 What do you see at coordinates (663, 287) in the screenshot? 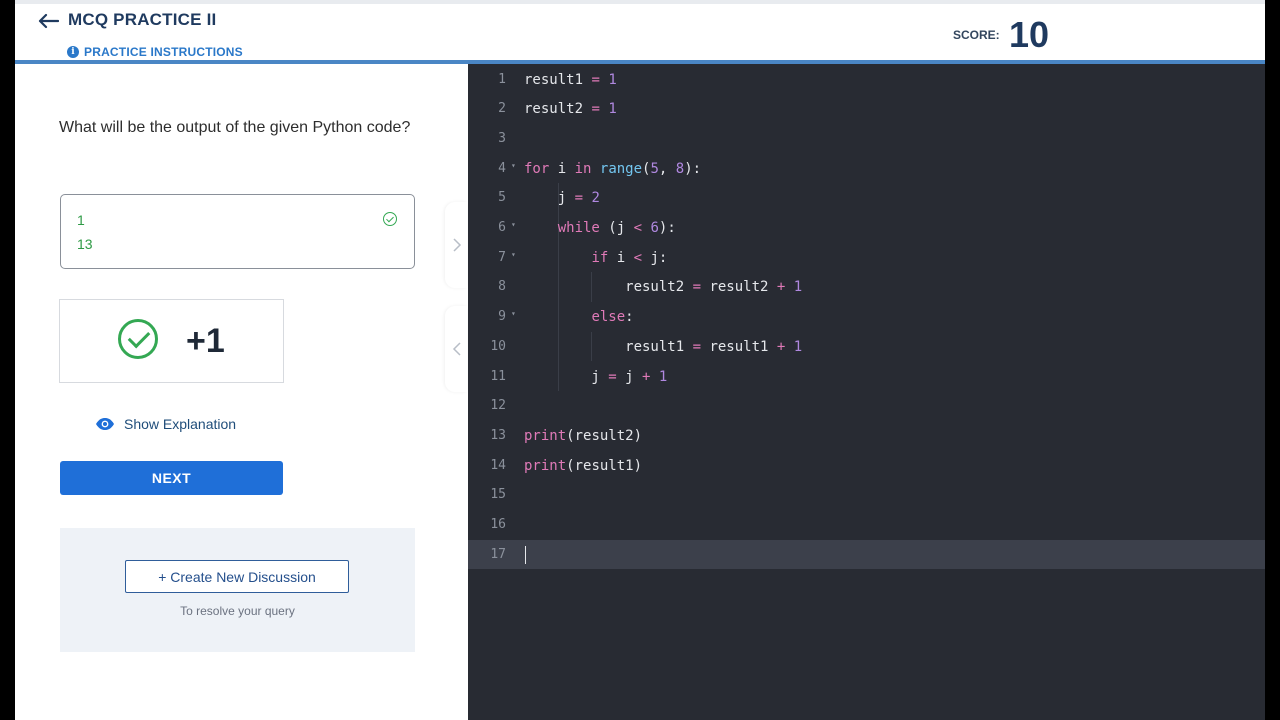
I see `code-text: result2 = result2 + 1` at bounding box center [663, 287].